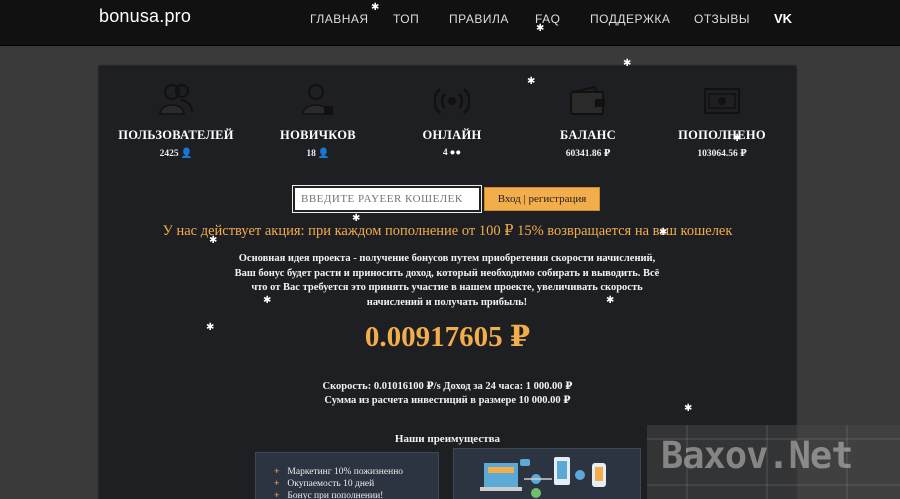 The image size is (900, 499). What do you see at coordinates (455, 153) in the screenshot?
I see `eyes-icon: ●●` at bounding box center [455, 153].